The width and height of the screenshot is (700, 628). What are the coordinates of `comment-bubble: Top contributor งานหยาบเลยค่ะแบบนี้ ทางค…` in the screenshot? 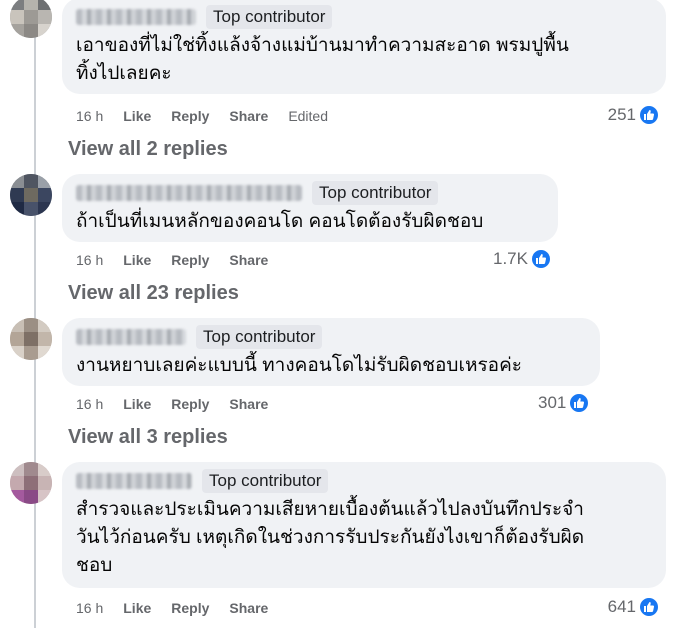 It's located at (331, 352).